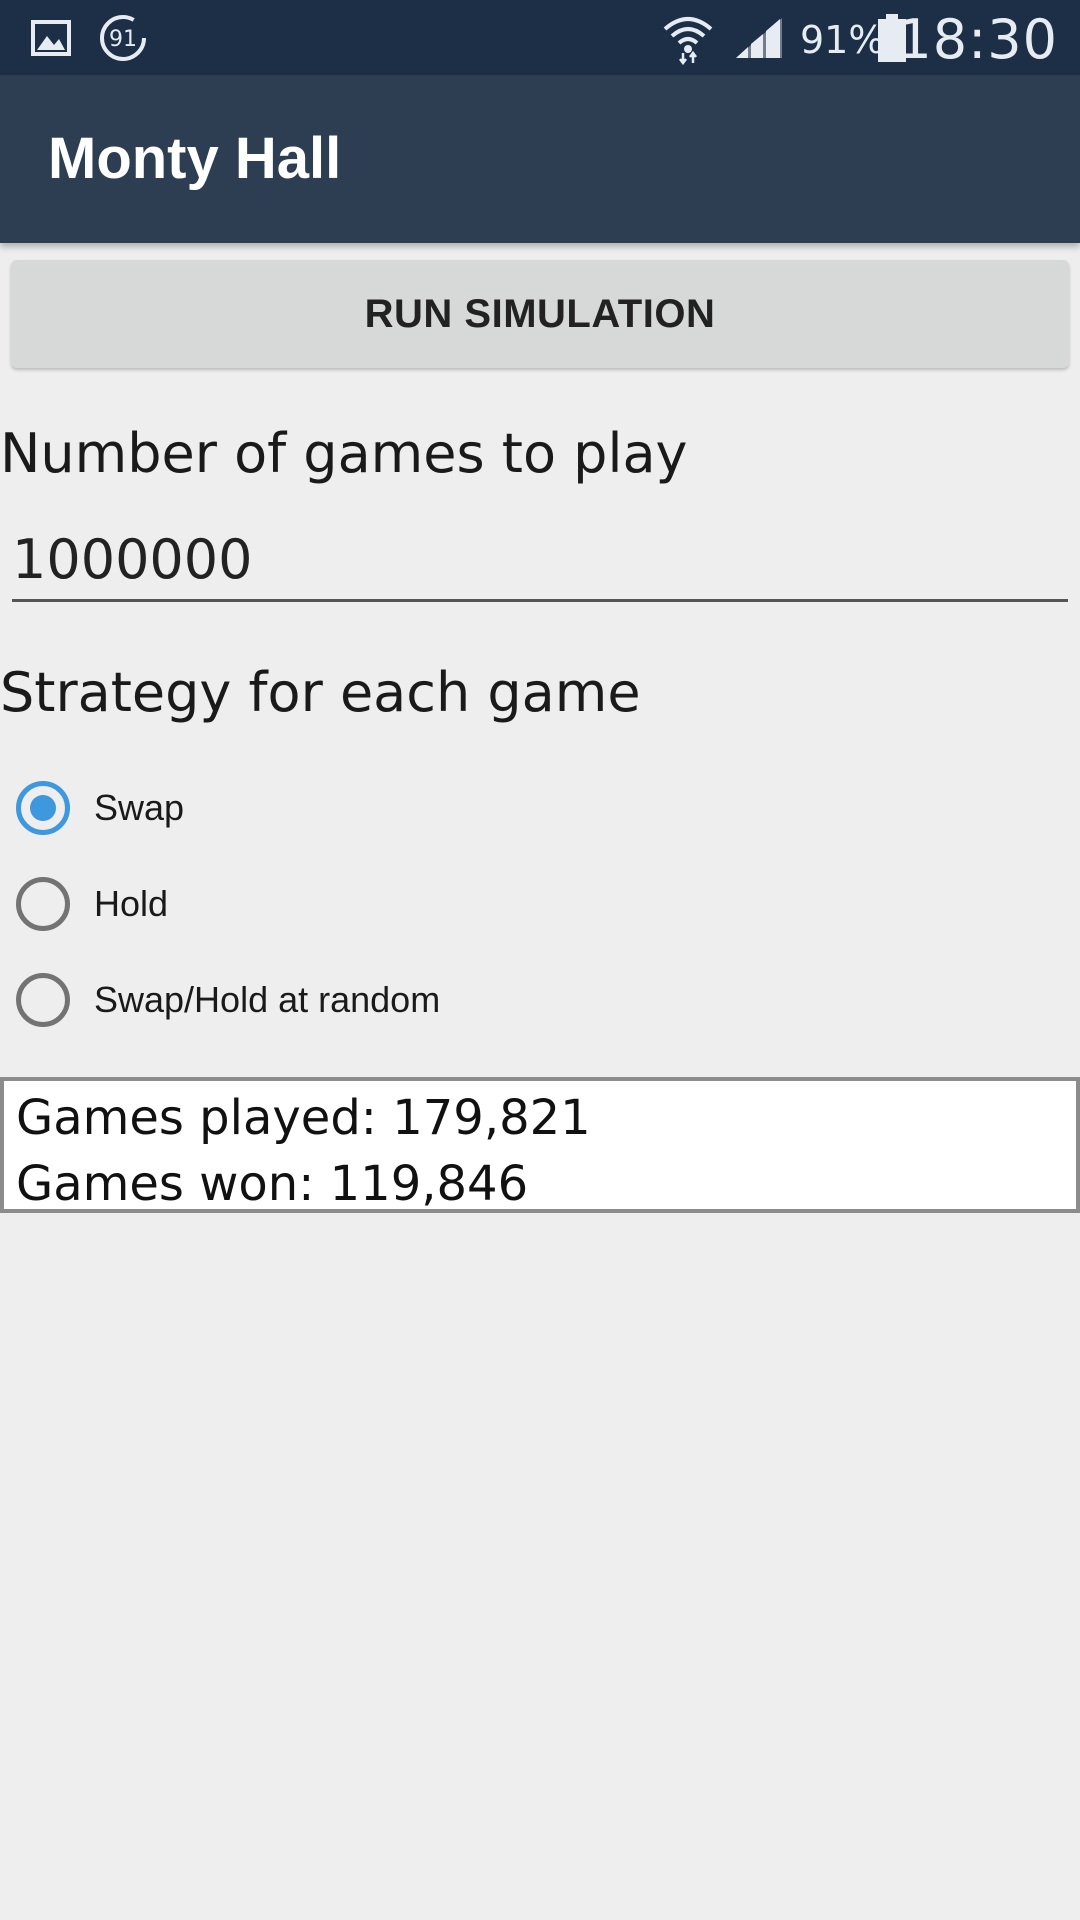 This screenshot has width=1080, height=1920. Describe the element at coordinates (272, 1184) in the screenshot. I see `games-won-text: Games won: 119,846` at that location.